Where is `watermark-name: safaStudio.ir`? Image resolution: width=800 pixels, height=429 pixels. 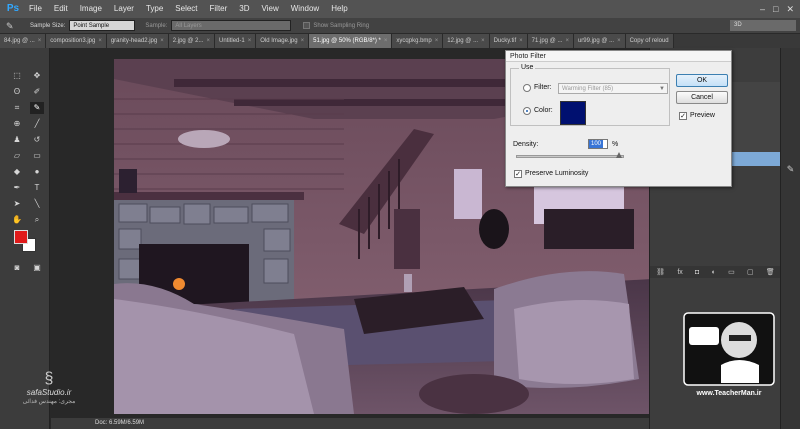
watermark-name: safaStudio.ir is located at coordinates (49, 392).